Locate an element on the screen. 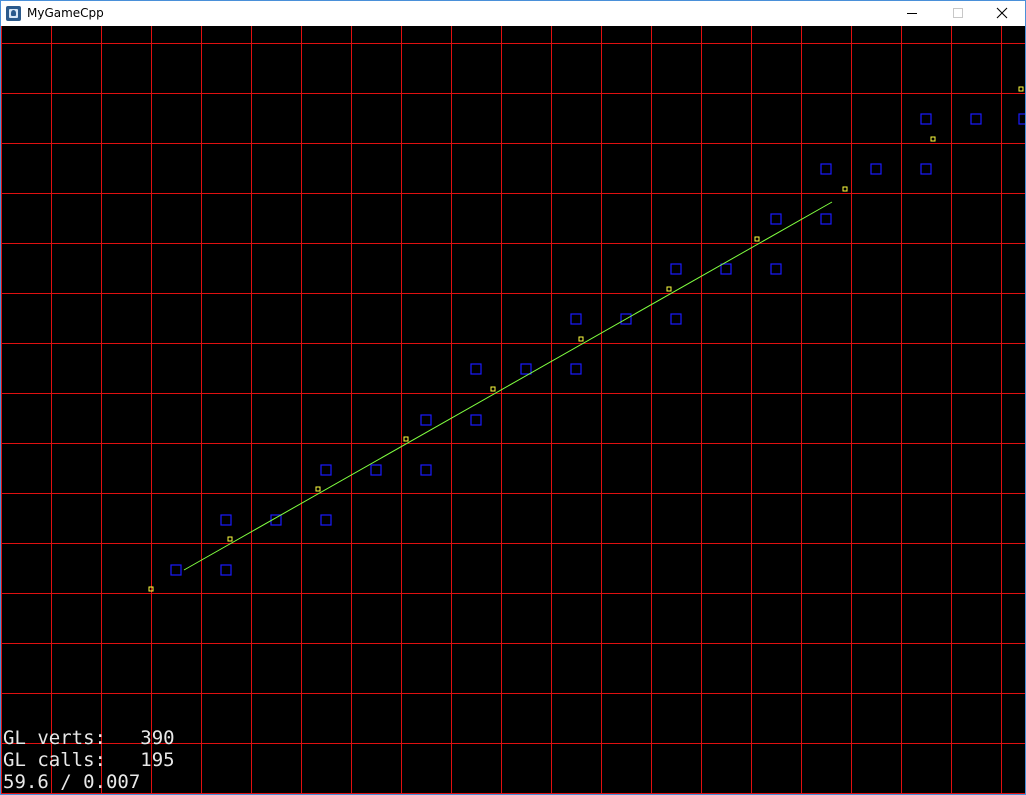 The height and width of the screenshot is (795, 1026). maximize-icon is located at coordinates (958, 13).